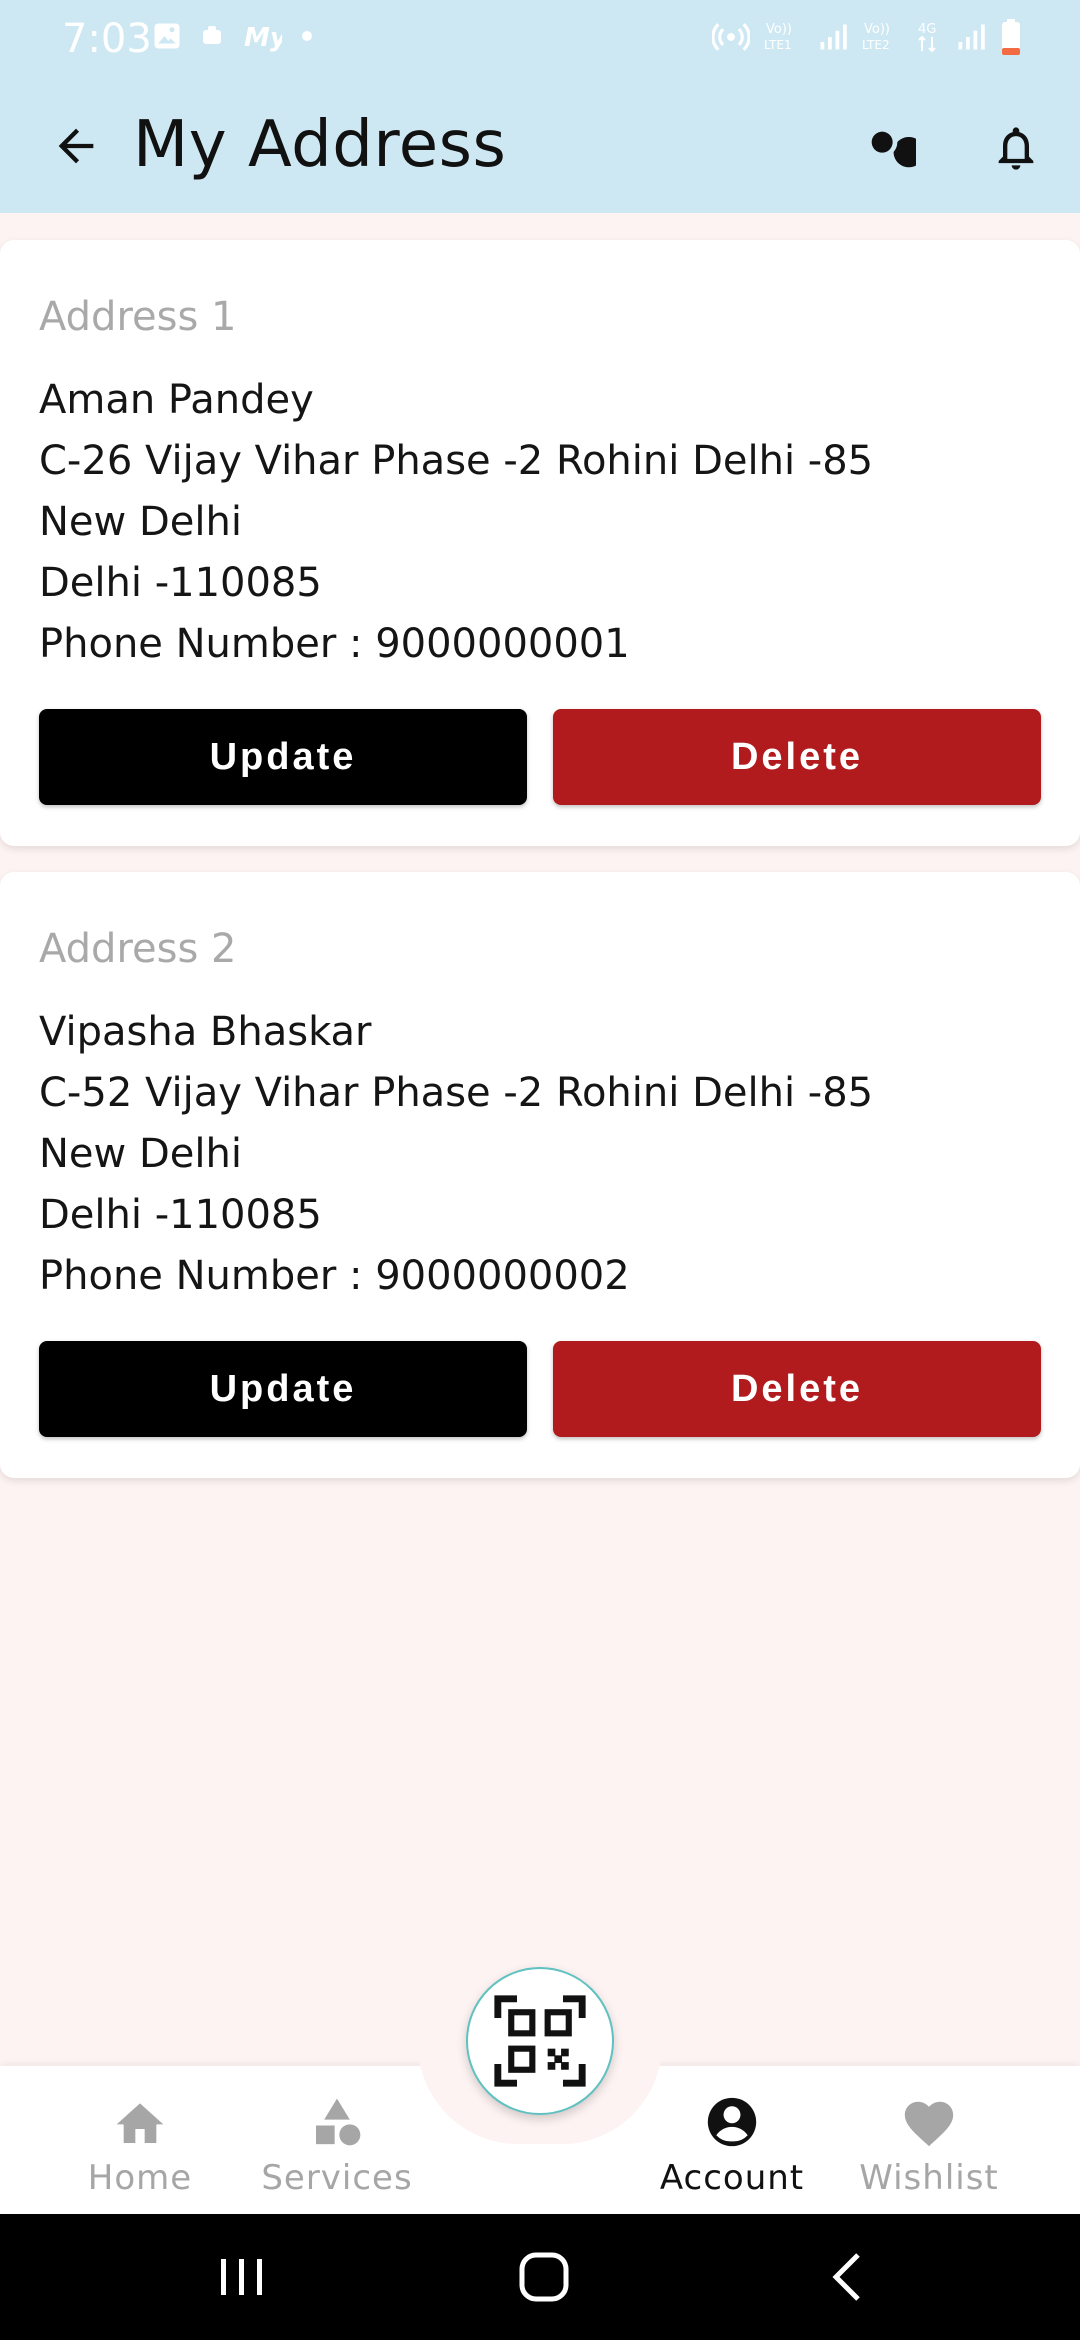  What do you see at coordinates (876, 45) in the screenshot?
I see `svg-text: LTE2` at bounding box center [876, 45].